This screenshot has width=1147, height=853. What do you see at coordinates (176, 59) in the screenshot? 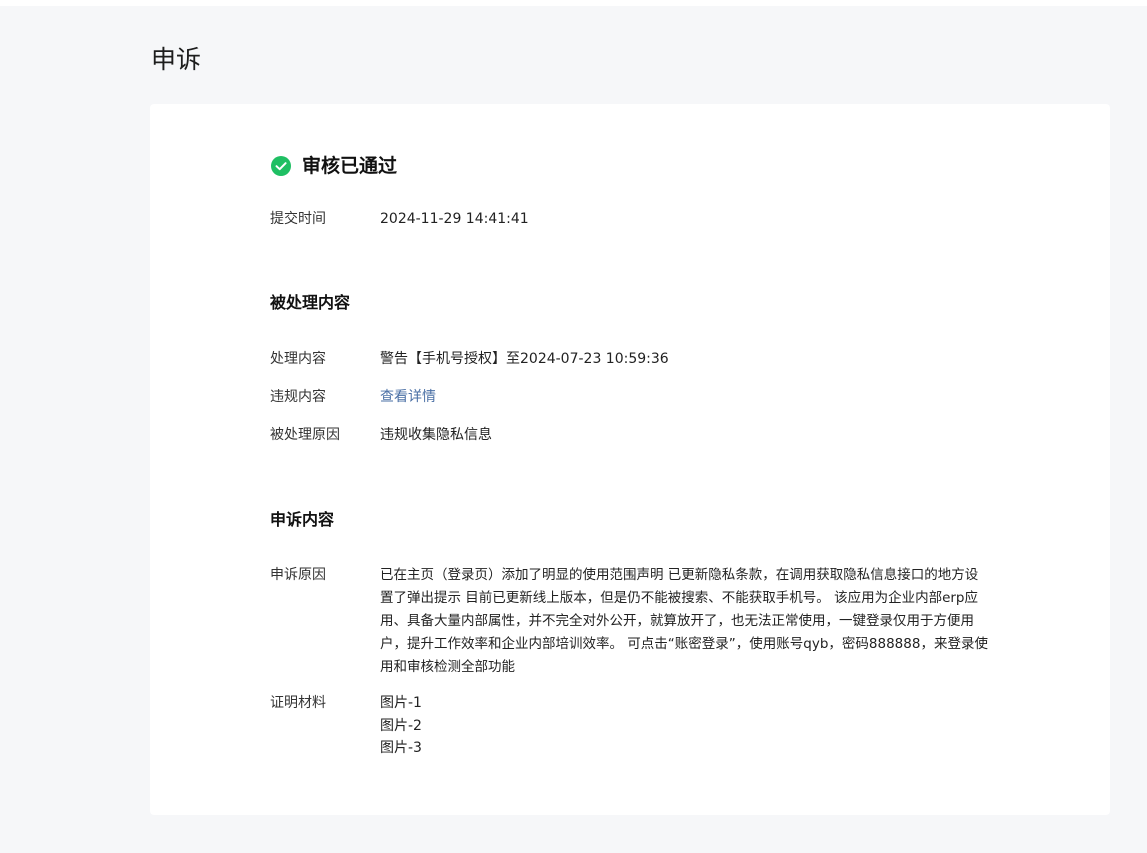
I see `page-title: 申诉` at bounding box center [176, 59].